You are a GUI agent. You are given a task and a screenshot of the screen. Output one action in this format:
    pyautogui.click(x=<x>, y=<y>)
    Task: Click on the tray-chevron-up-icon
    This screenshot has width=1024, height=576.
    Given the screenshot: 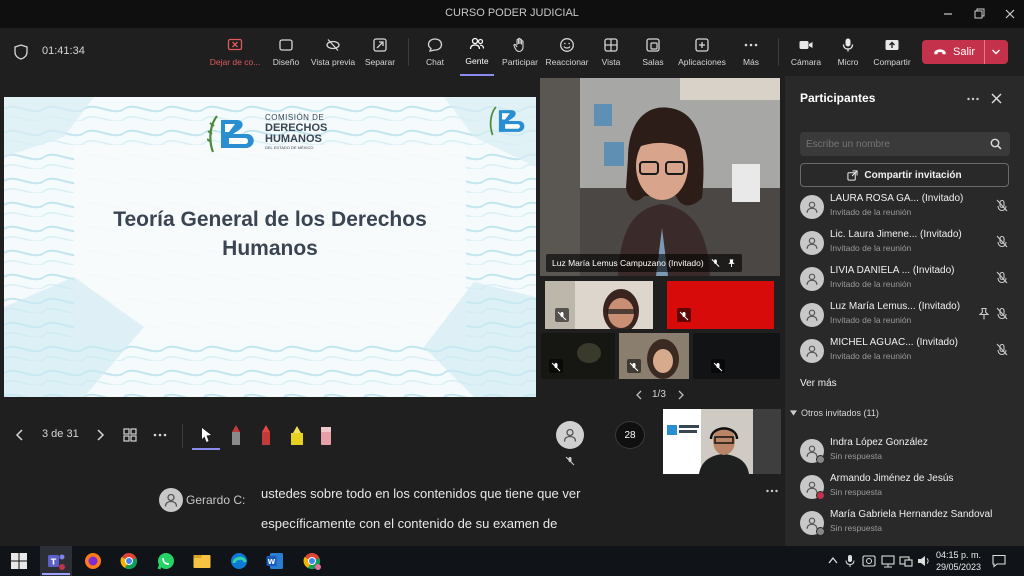 What is the action you would take?
    pyautogui.click(x=833, y=560)
    